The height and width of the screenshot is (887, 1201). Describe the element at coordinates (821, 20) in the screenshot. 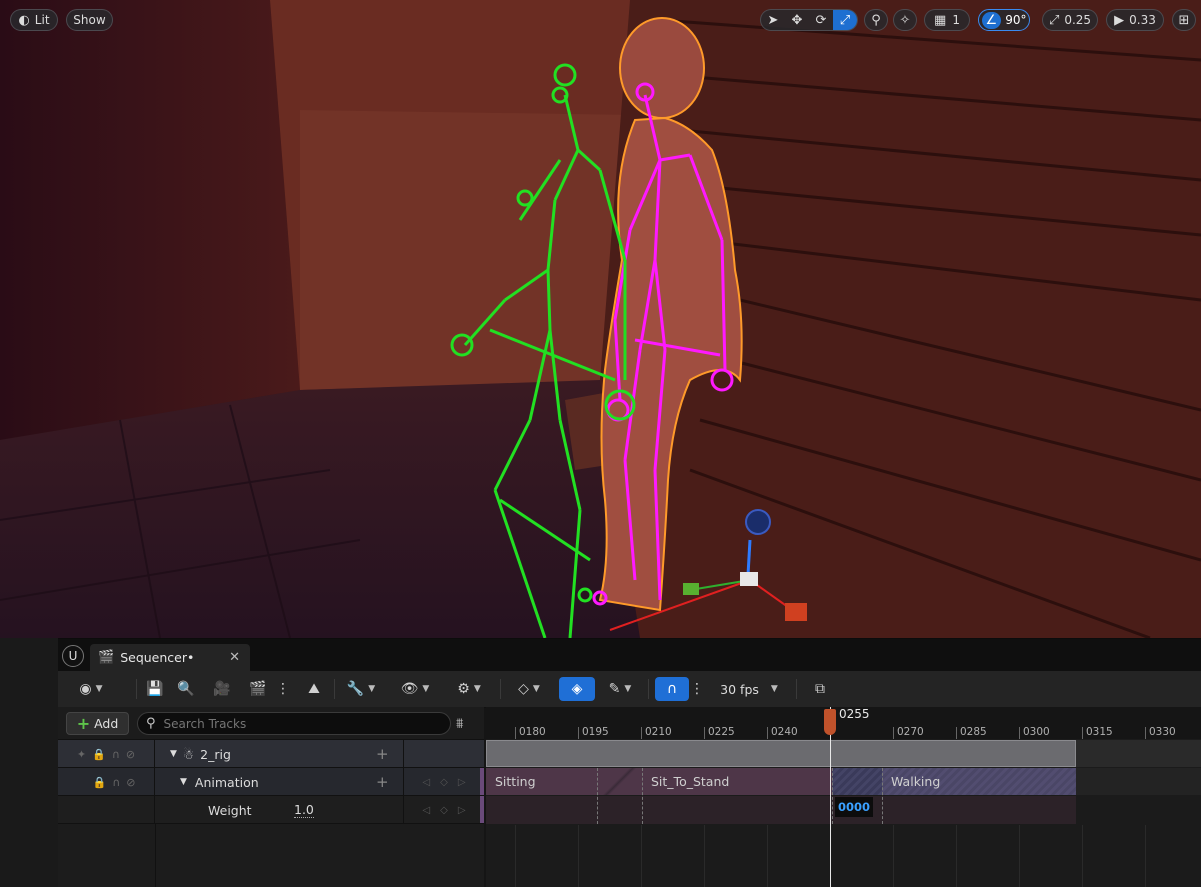

I see `rotate-mode-icon: ⟳` at that location.